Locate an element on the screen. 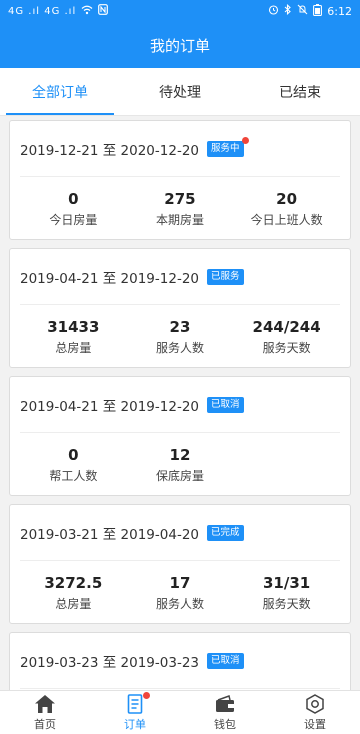 The image size is (360, 734). stat-item: 23 服务人数 is located at coordinates (180, 336).